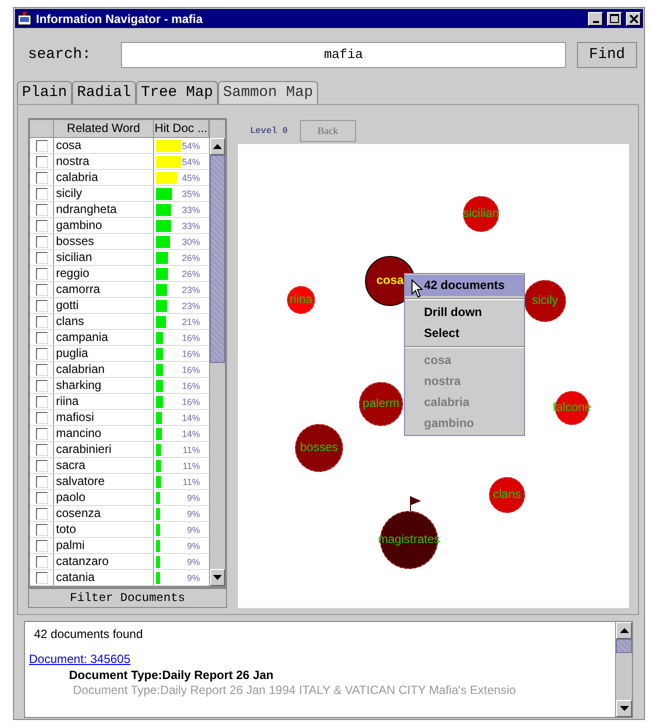 This screenshot has width=652, height=723. What do you see at coordinates (633, 19) in the screenshot?
I see `close-button` at bounding box center [633, 19].